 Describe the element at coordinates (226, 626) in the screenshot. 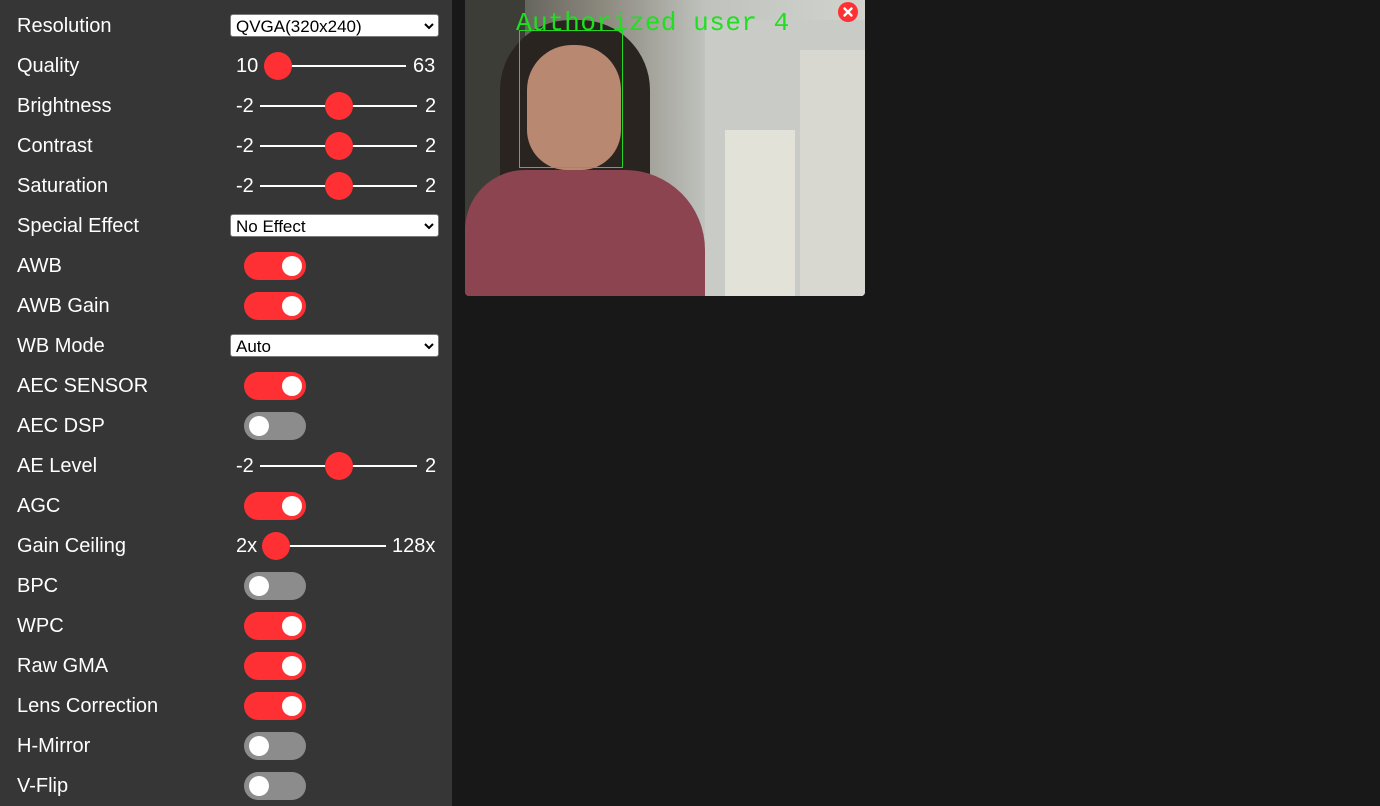

I see `wpc-row: WPC` at that location.